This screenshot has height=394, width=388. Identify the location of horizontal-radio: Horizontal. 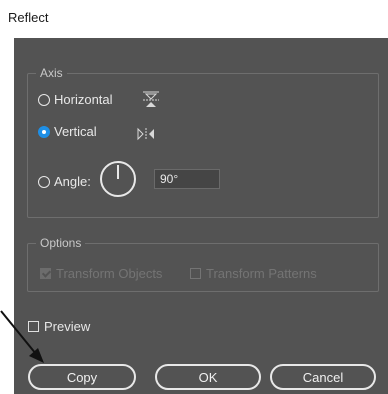
(75, 99).